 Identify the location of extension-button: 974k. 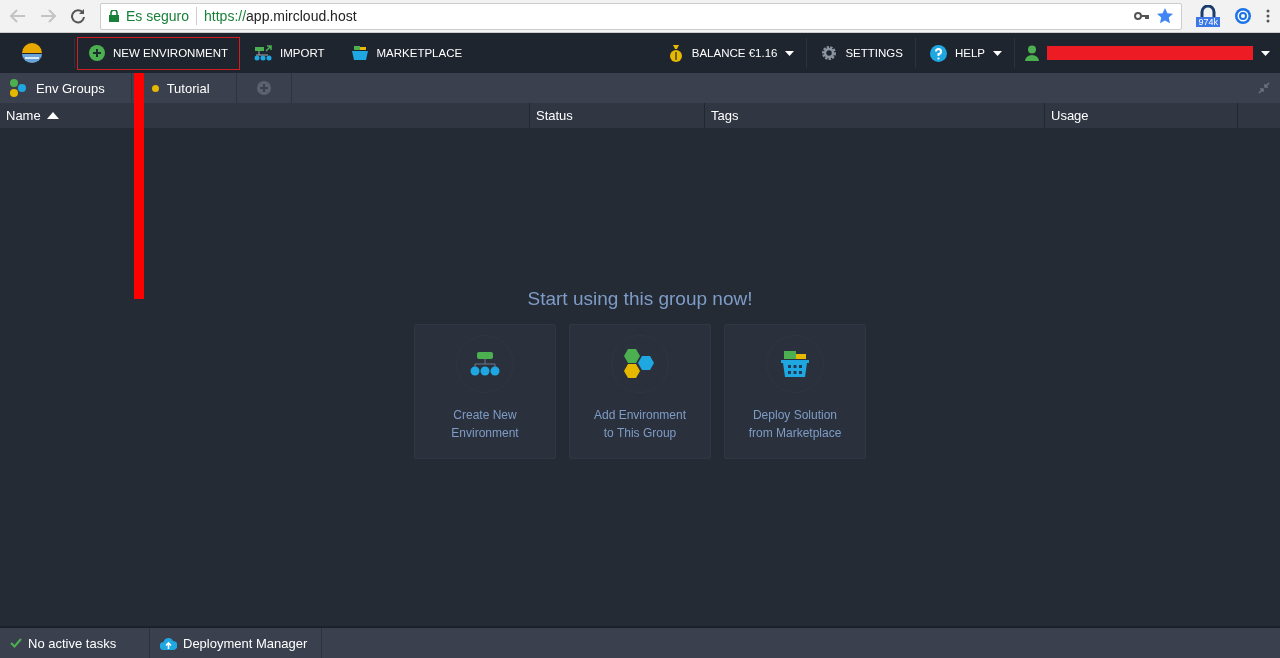
(1208, 16).